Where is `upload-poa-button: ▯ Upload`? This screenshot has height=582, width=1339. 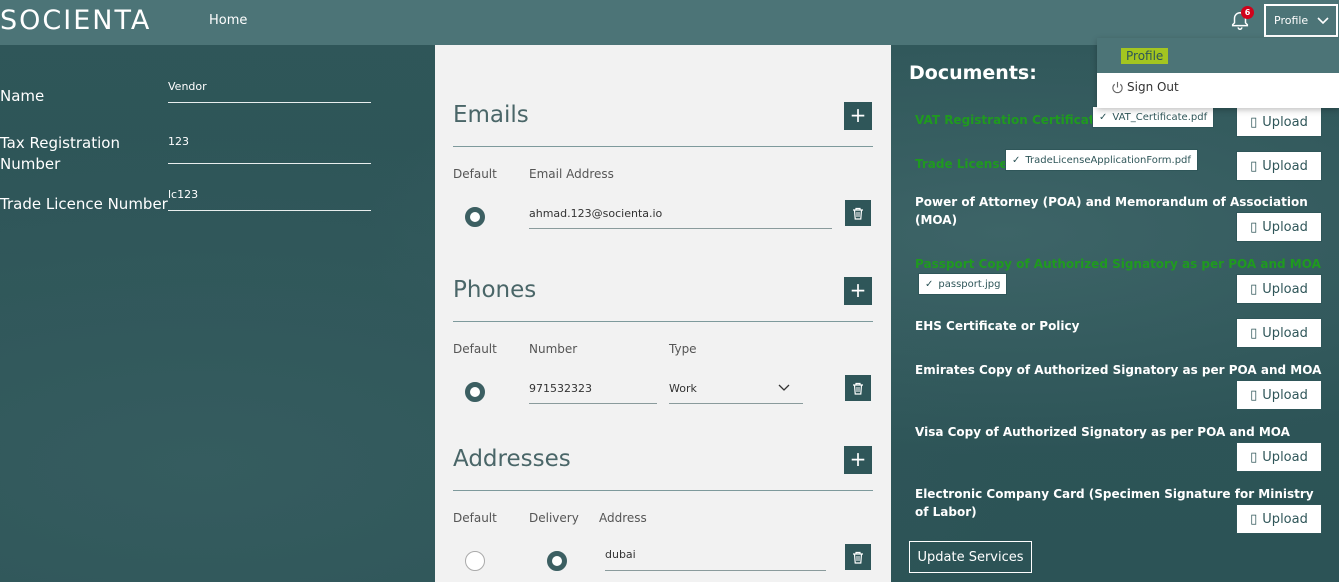
upload-poa-button: ▯ Upload is located at coordinates (1279, 227).